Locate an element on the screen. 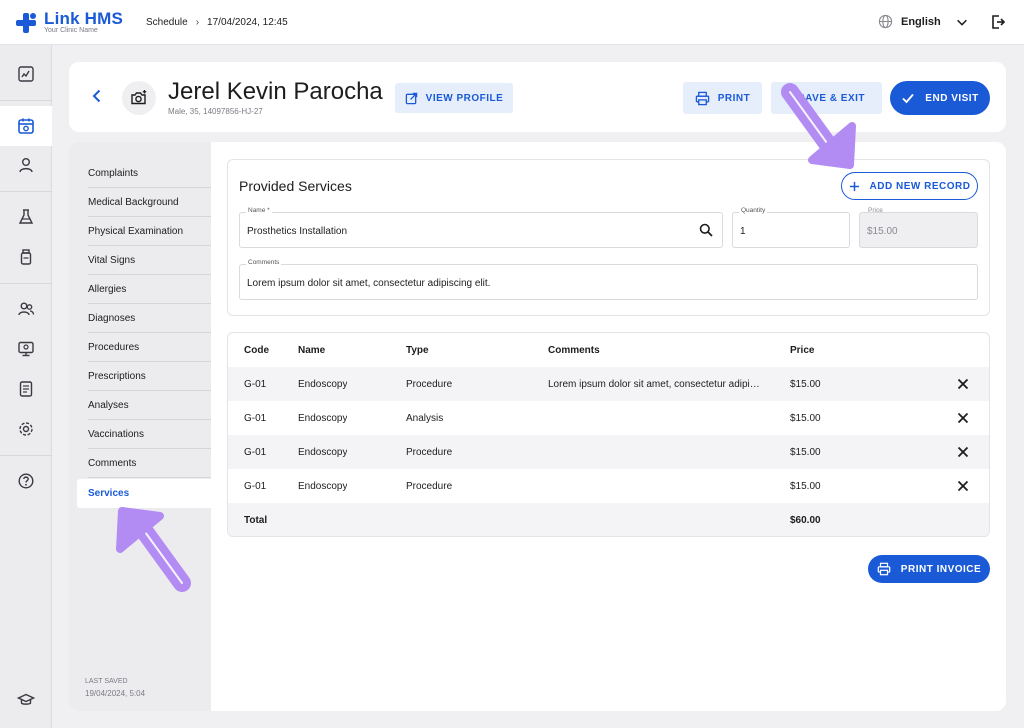  annotation-arrow-icon is located at coordinates (153, 549).